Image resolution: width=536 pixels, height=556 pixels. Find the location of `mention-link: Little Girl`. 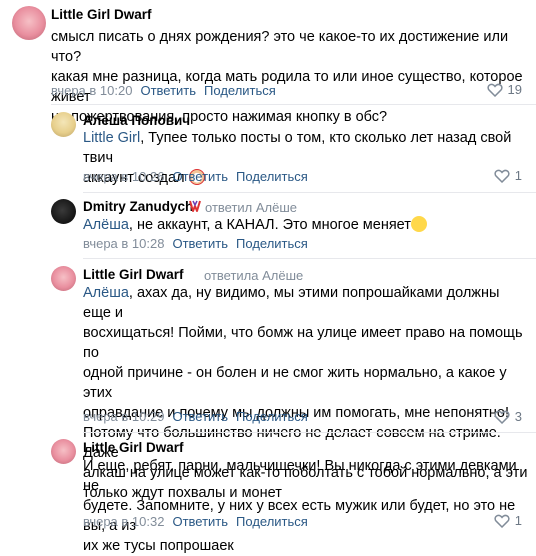

mention-link: Little Girl is located at coordinates (111, 138).